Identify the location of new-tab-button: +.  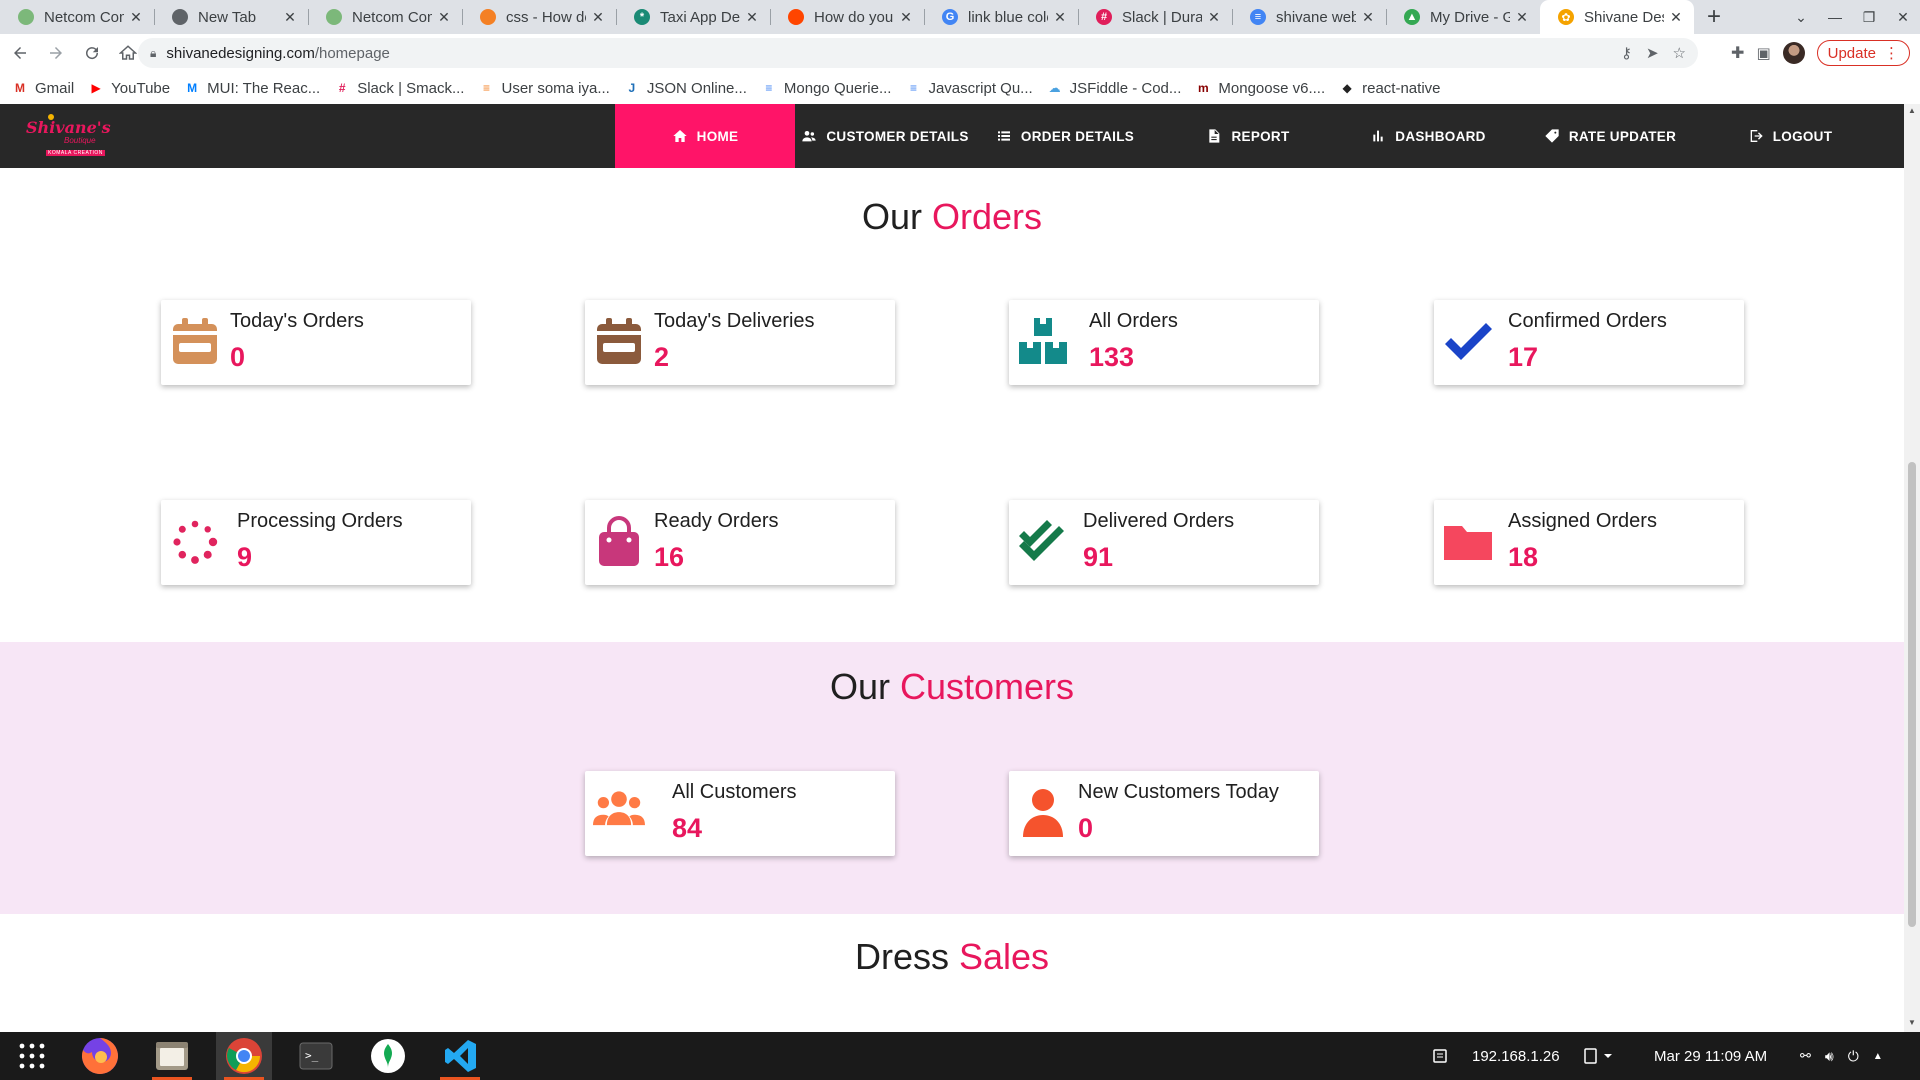
(1714, 17).